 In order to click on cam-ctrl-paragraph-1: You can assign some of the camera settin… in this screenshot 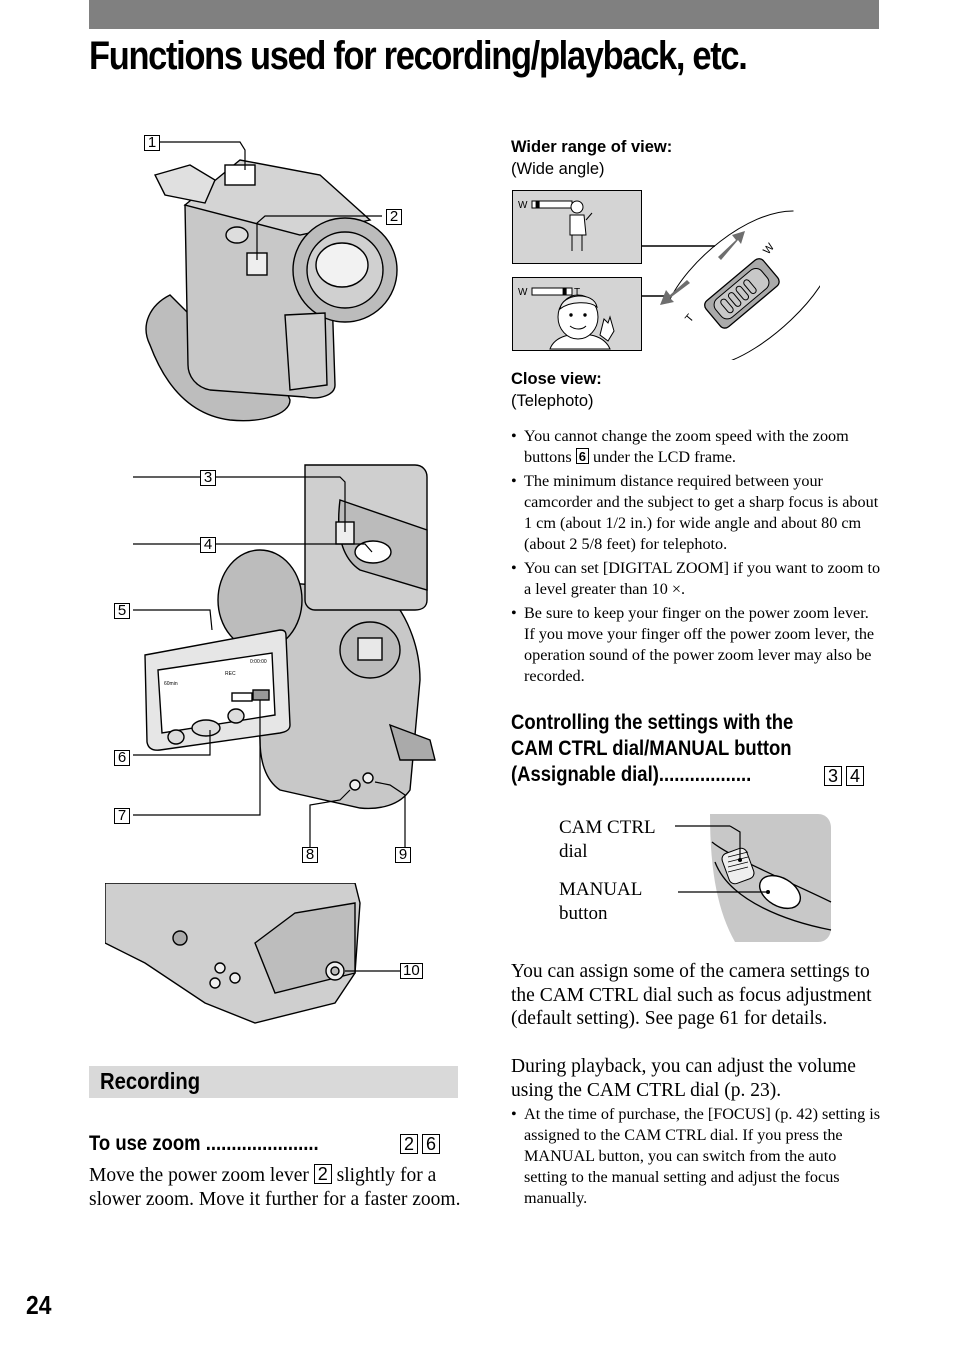, I will do `click(691, 995)`.